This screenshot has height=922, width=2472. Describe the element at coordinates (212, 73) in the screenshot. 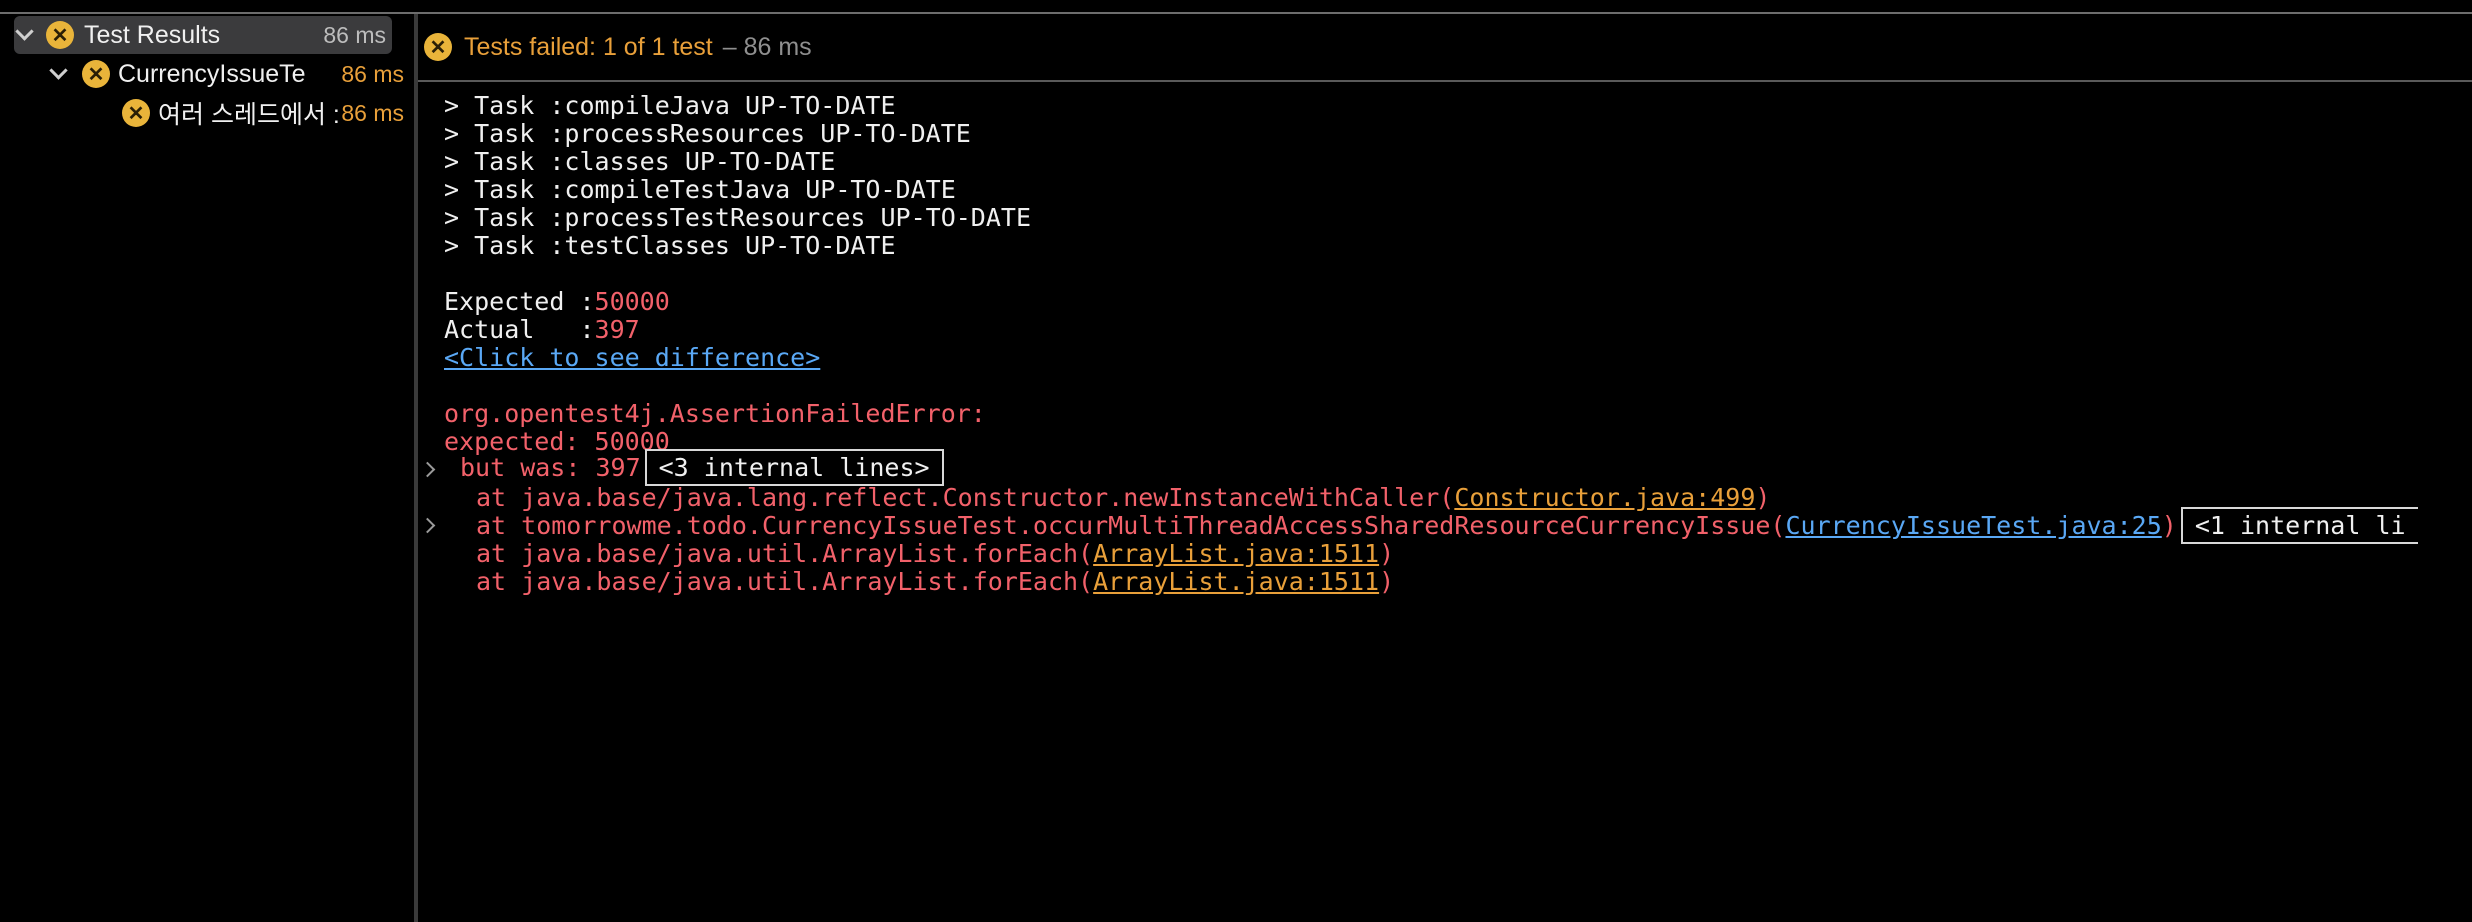

I see `tree-item-label: CurrencyIssueTe` at that location.